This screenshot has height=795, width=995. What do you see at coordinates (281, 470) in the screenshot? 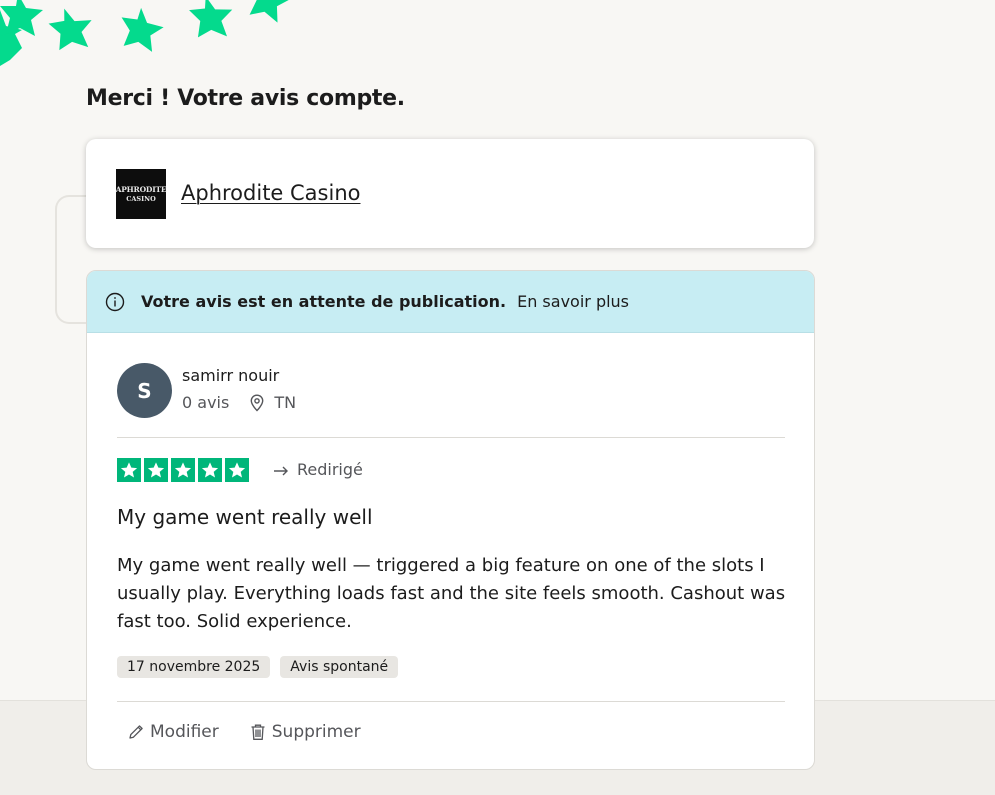
I see `redirect-arrow-icon` at bounding box center [281, 470].